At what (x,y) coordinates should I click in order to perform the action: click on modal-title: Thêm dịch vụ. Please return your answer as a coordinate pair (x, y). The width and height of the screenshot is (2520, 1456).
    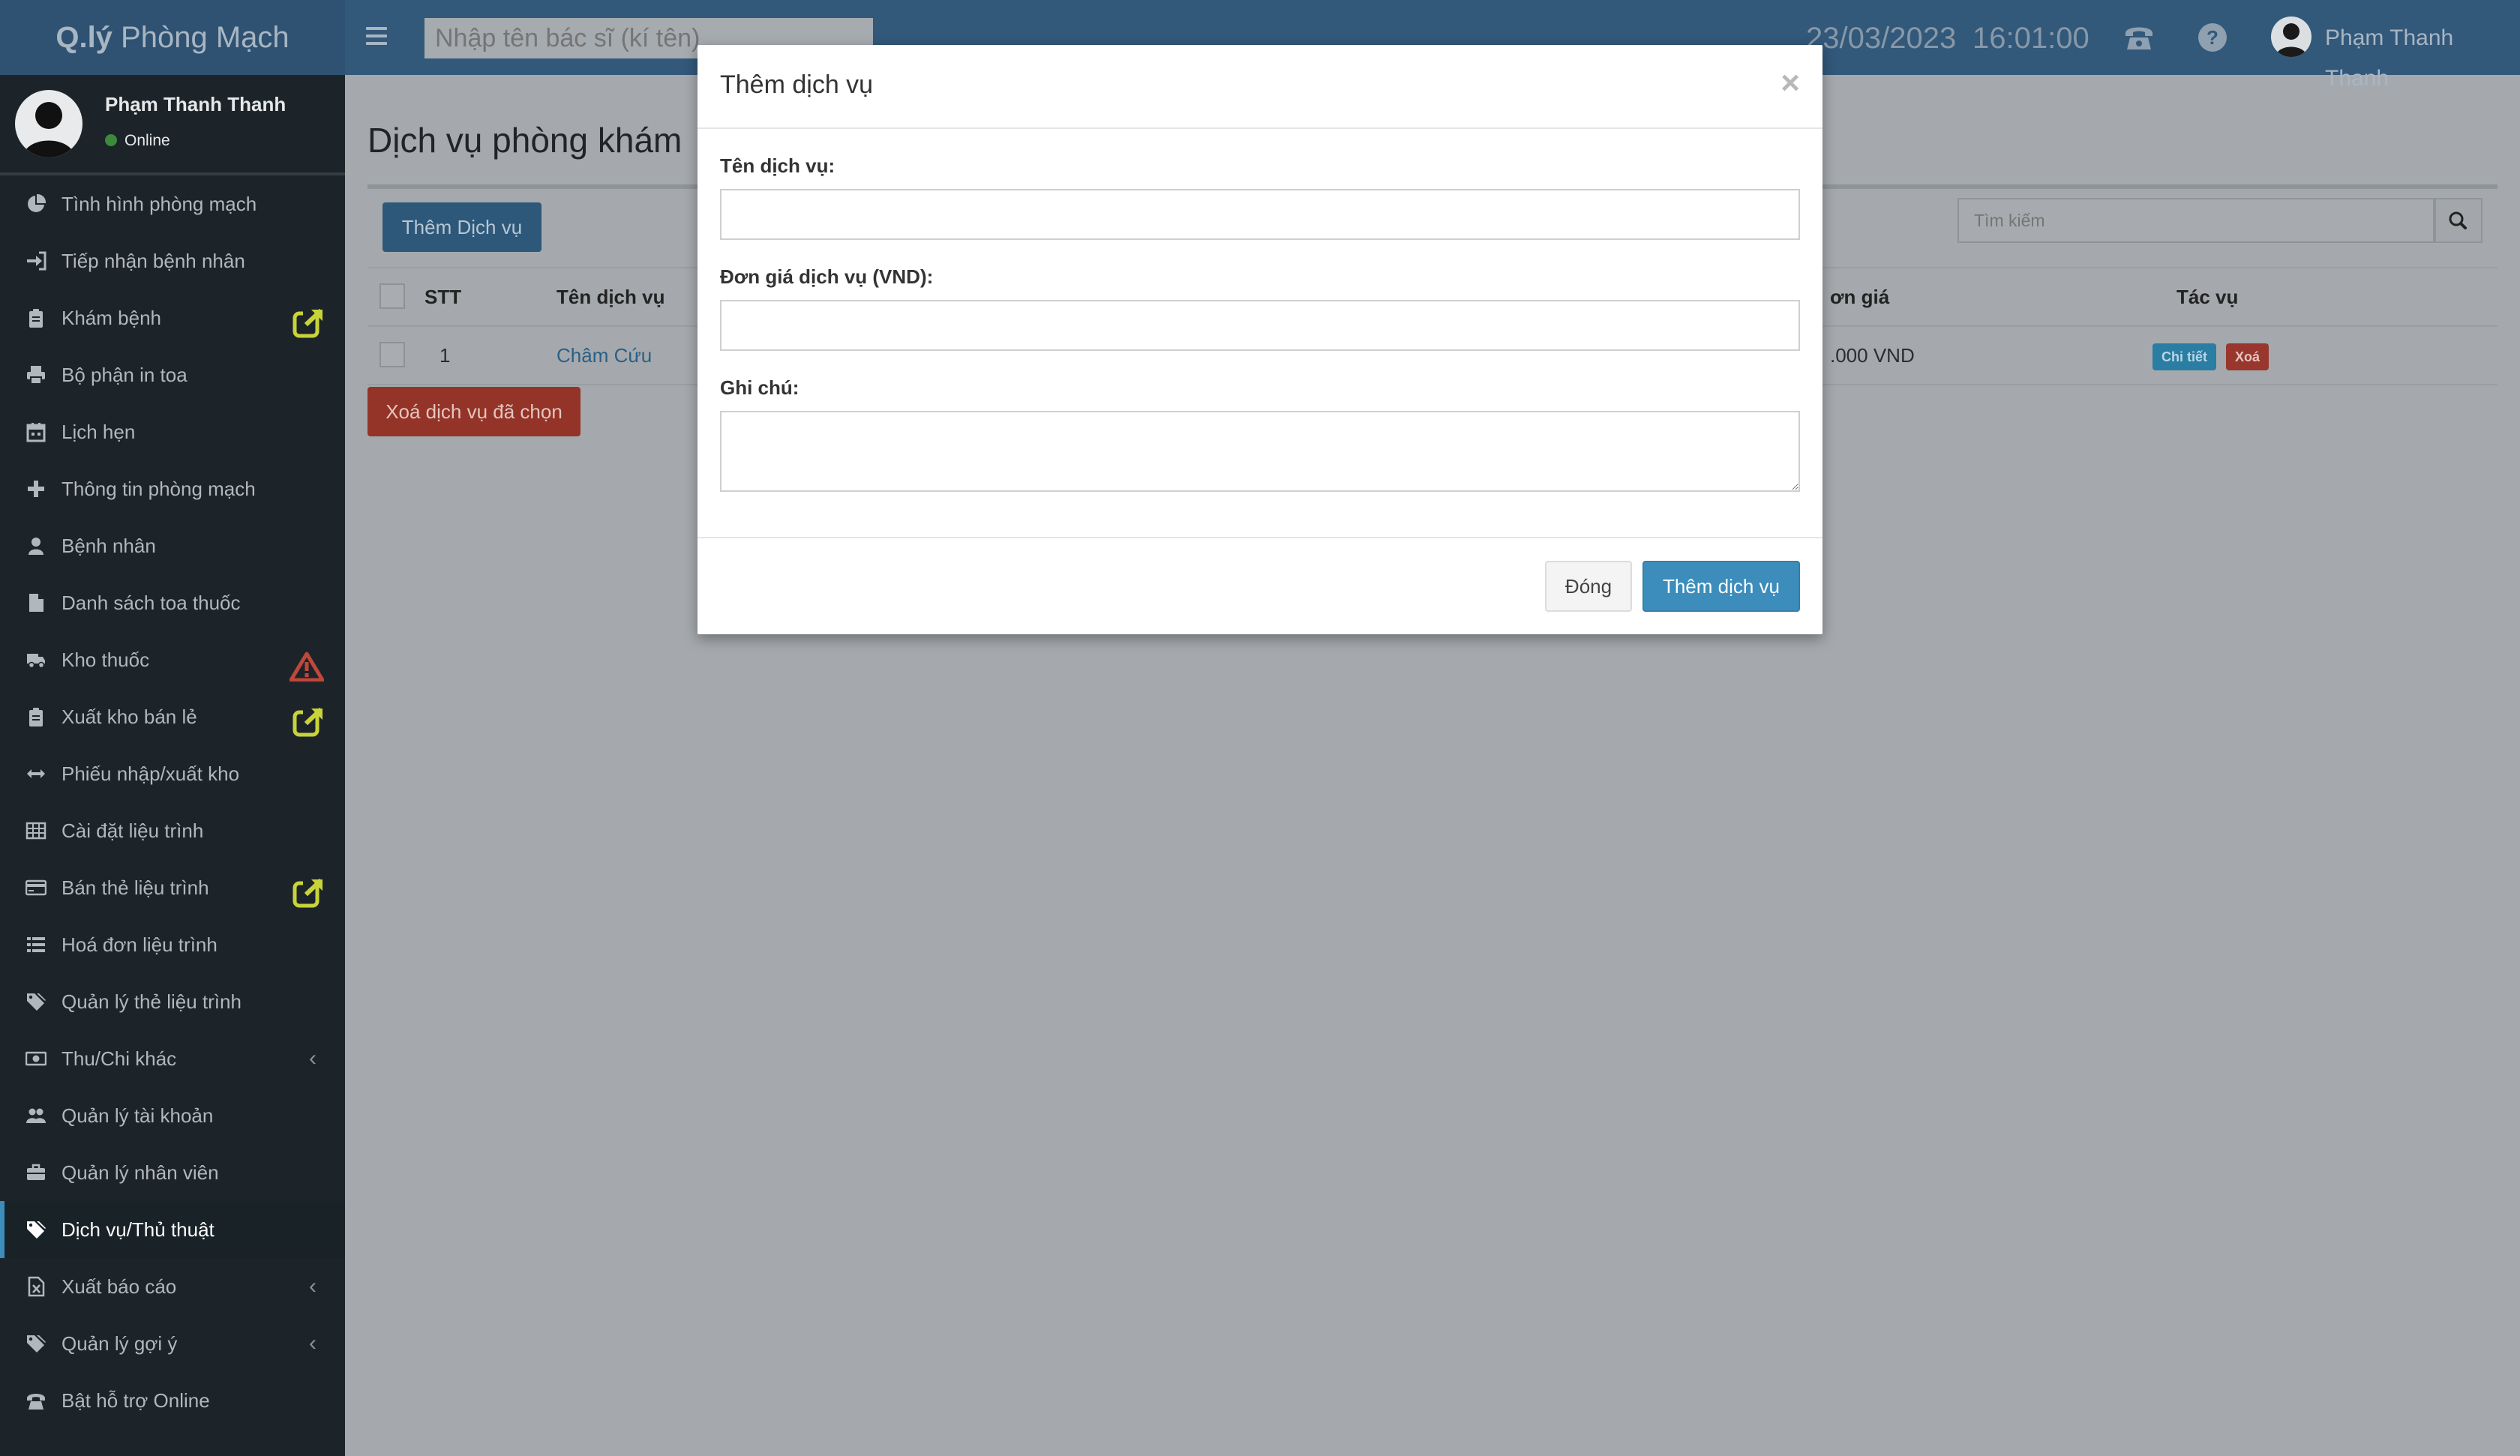
    Looking at the image, I should click on (797, 84).